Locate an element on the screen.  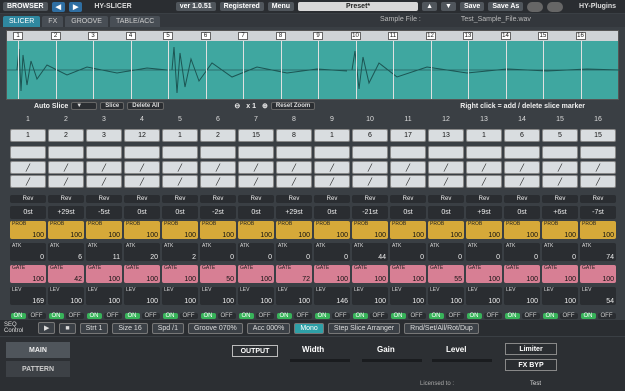
save-button: Save is located at coordinates (472, 6).